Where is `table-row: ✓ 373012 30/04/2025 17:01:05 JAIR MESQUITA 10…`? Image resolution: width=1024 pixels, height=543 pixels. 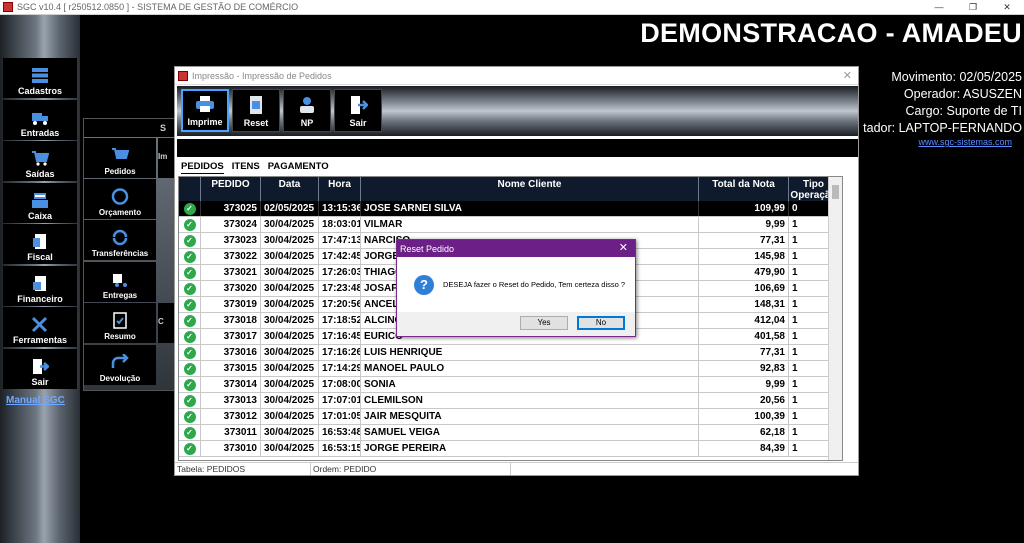 table-row: ✓ 373012 30/04/2025 17:01:05 JAIR MESQUITA 10… is located at coordinates (510, 417).